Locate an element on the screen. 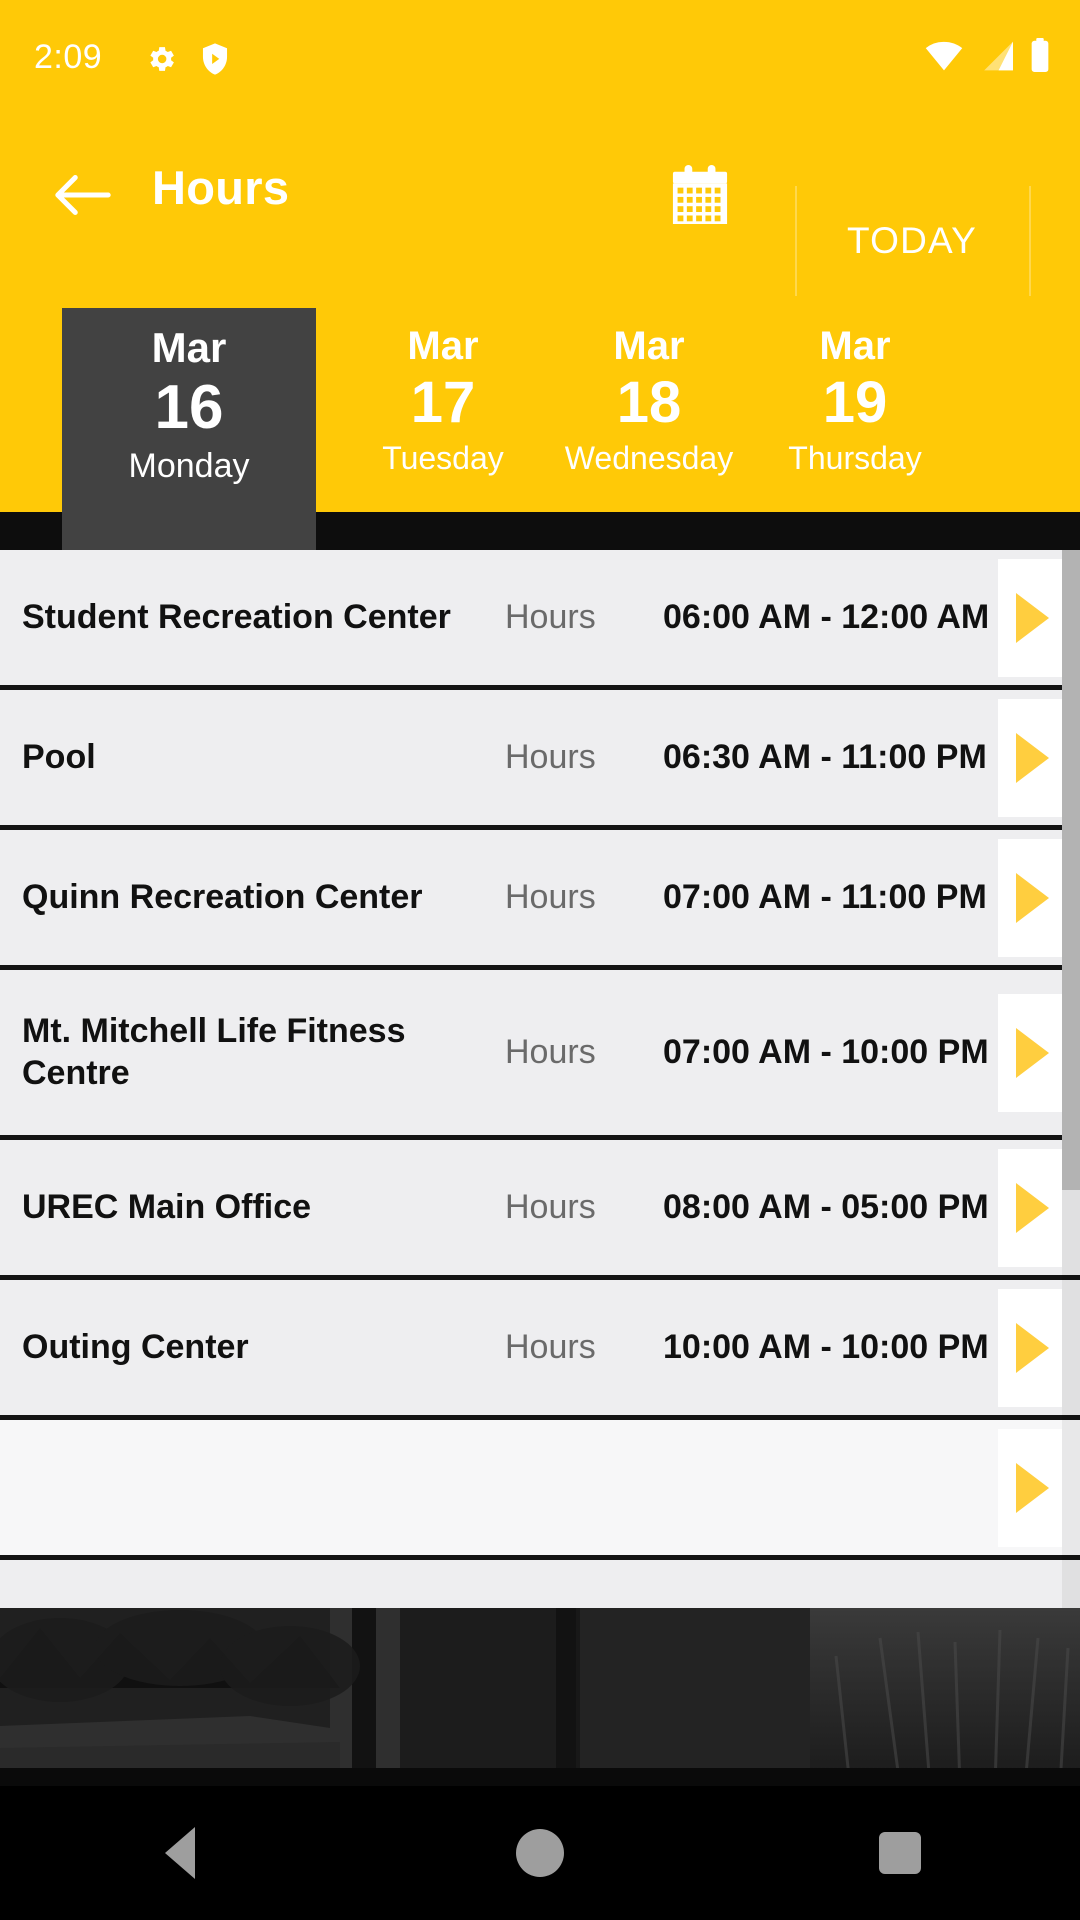  back-arrow-icon is located at coordinates (83, 195).